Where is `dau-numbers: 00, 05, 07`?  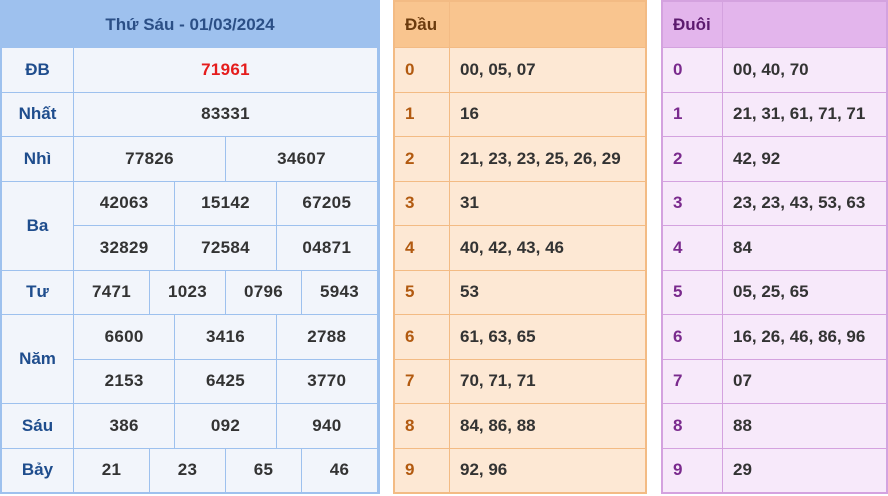
dau-numbers: 00, 05, 07 is located at coordinates (498, 69).